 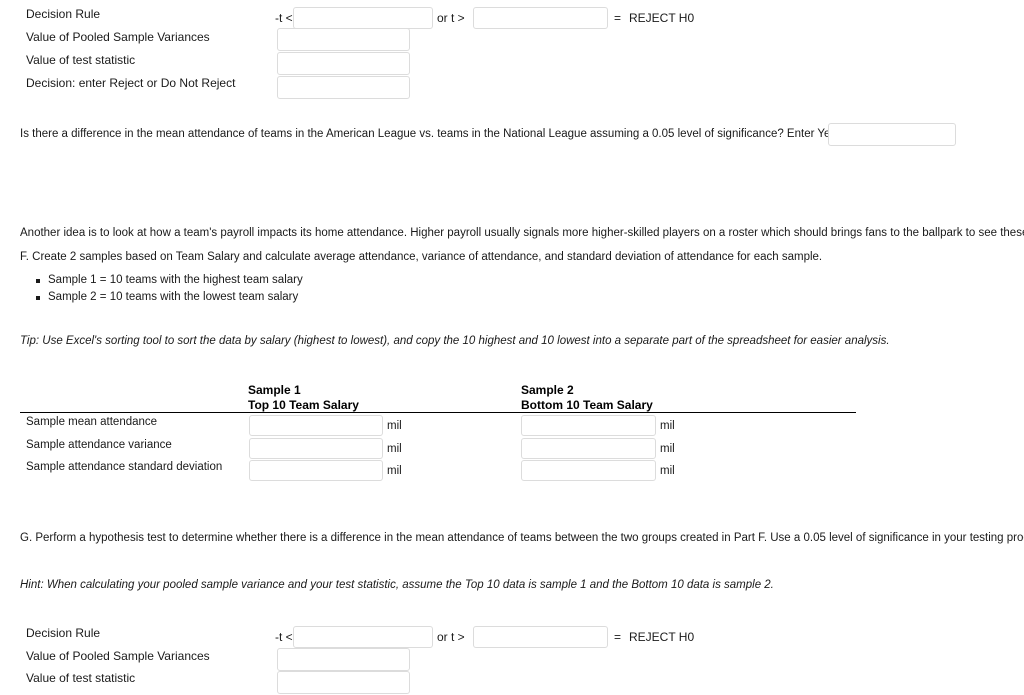 I want to click on row-label-attendance-variance: Sample attendance variance, so click(x=99, y=445).